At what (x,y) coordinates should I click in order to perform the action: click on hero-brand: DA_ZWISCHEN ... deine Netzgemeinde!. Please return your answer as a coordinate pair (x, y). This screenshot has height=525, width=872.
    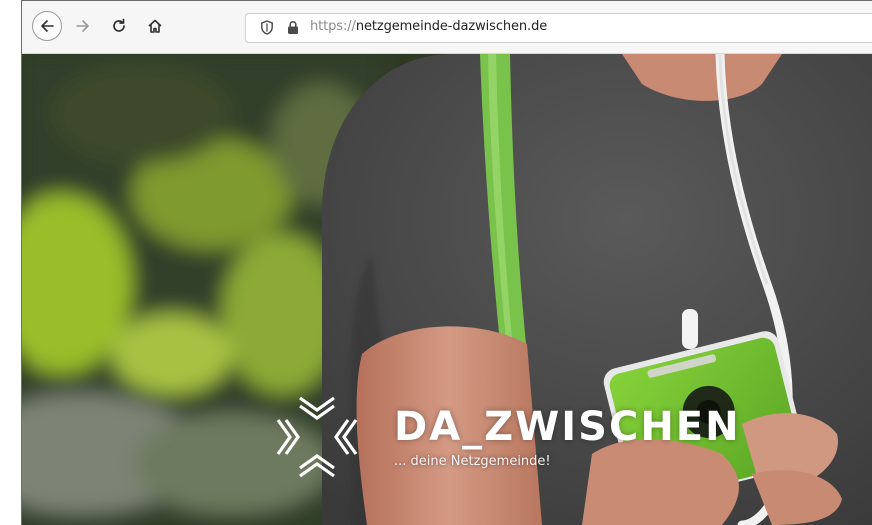
    Looking at the image, I should click on (507, 447).